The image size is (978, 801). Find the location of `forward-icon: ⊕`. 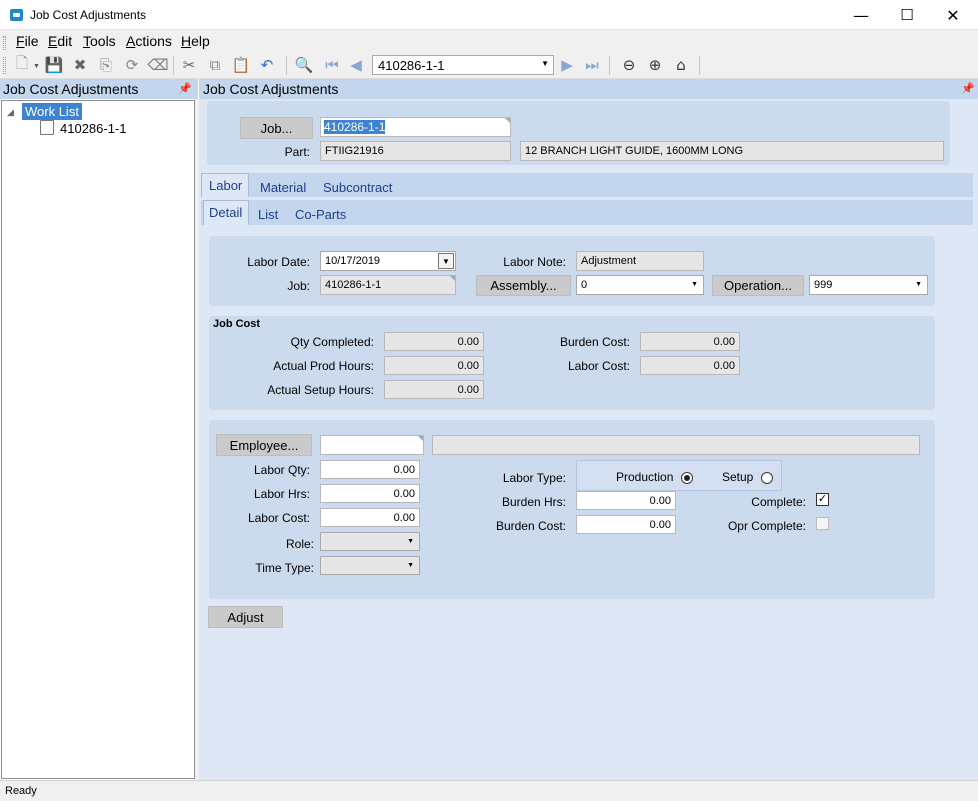

forward-icon: ⊕ is located at coordinates (655, 65).